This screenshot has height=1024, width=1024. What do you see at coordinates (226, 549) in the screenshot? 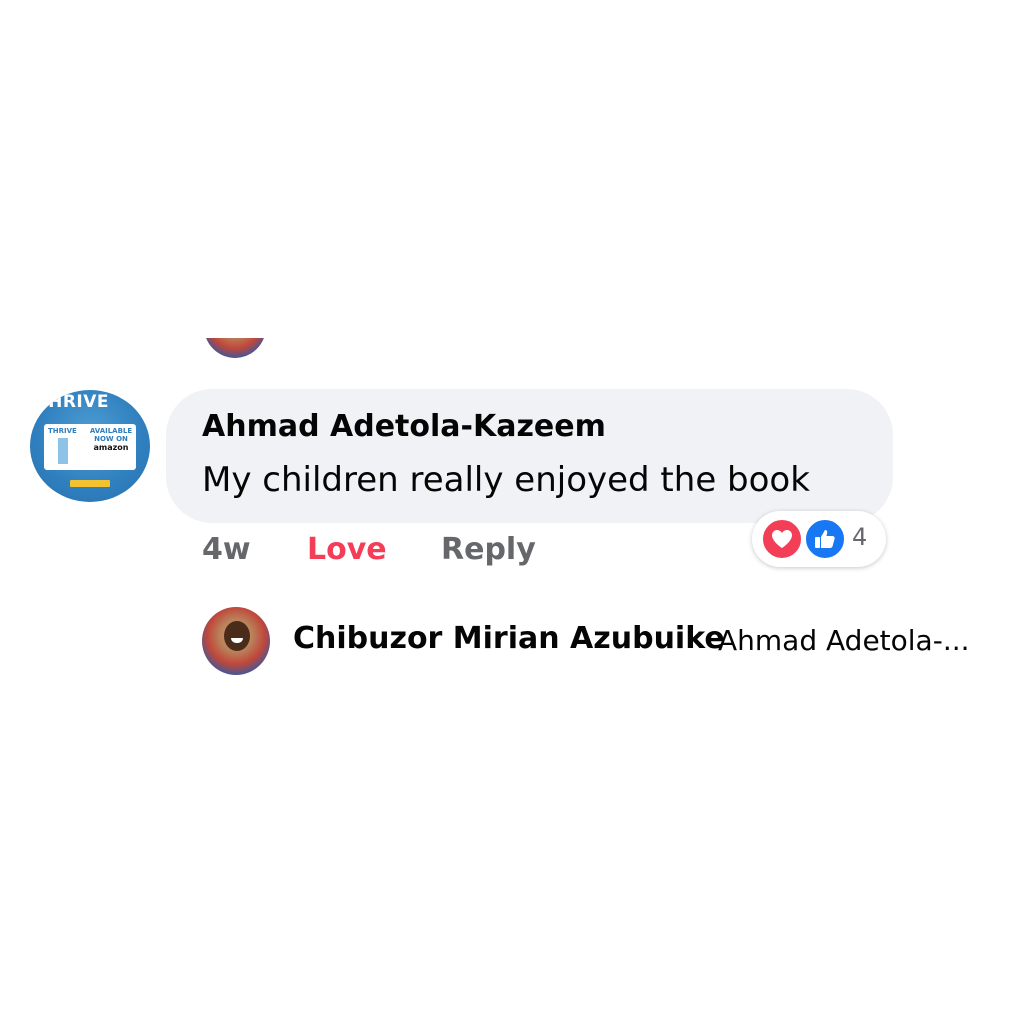
I see `comment-timestamp: 4w` at bounding box center [226, 549].